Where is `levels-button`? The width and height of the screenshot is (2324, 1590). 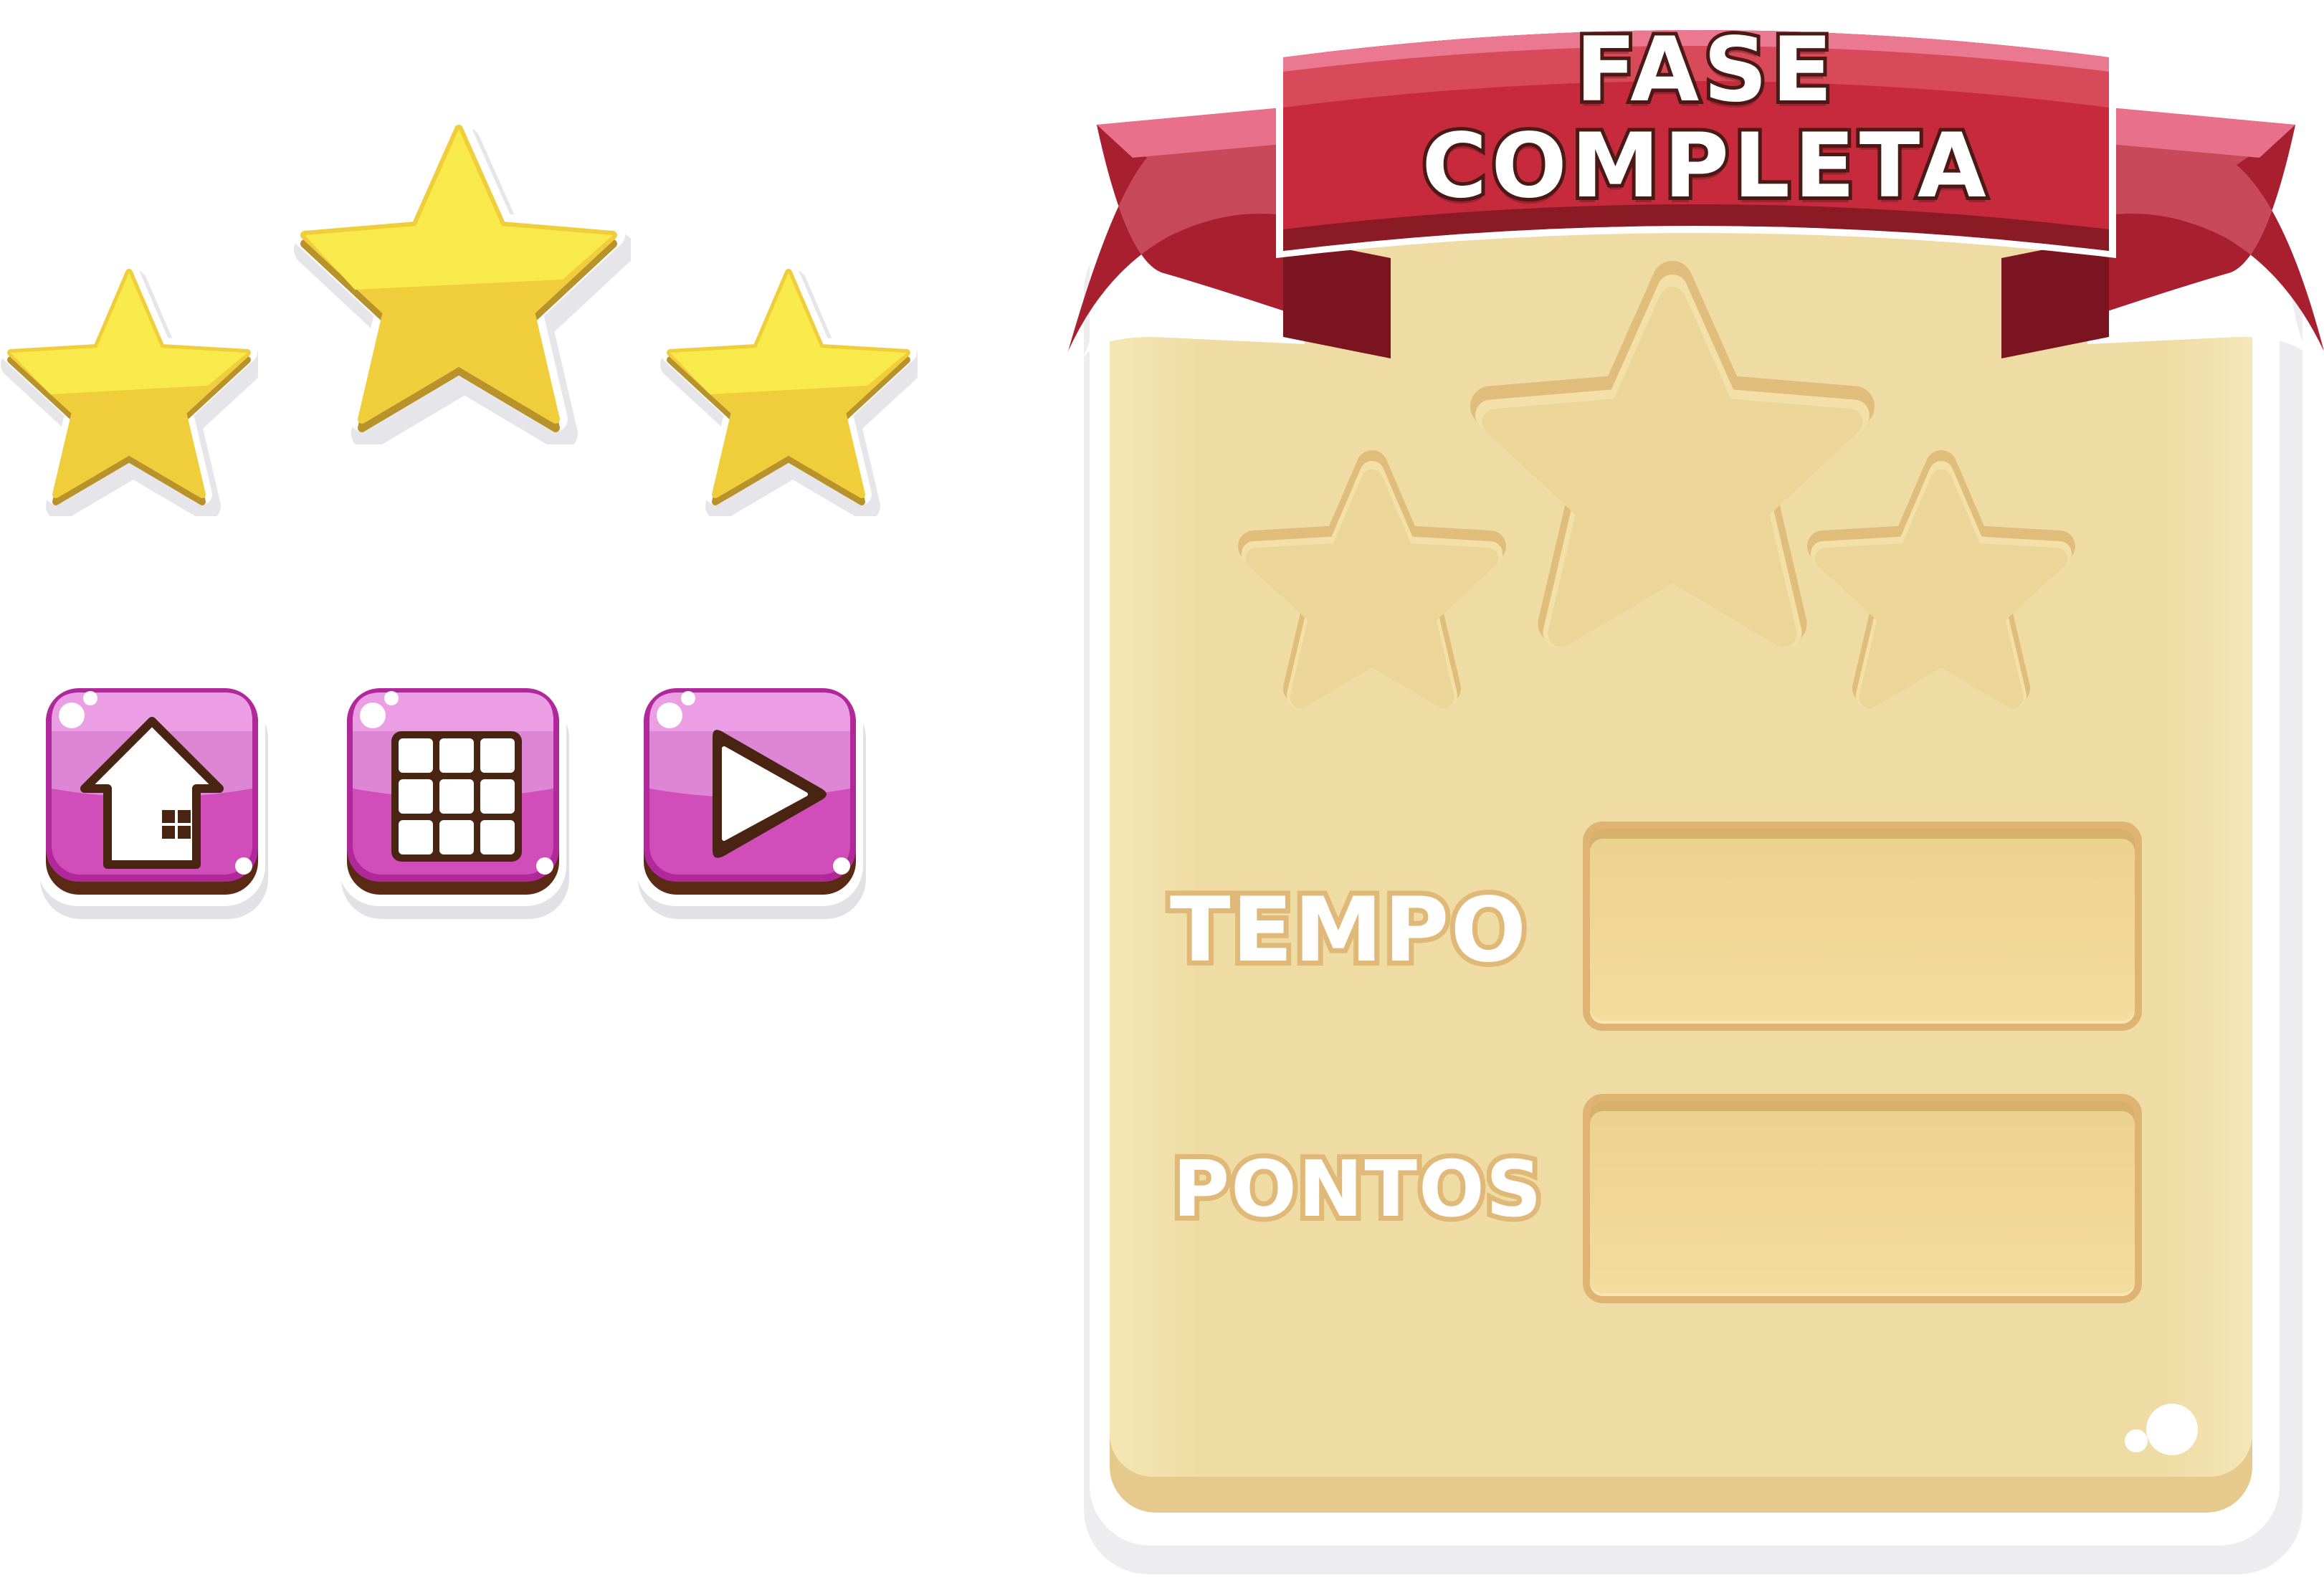
levels-button is located at coordinates (455, 803).